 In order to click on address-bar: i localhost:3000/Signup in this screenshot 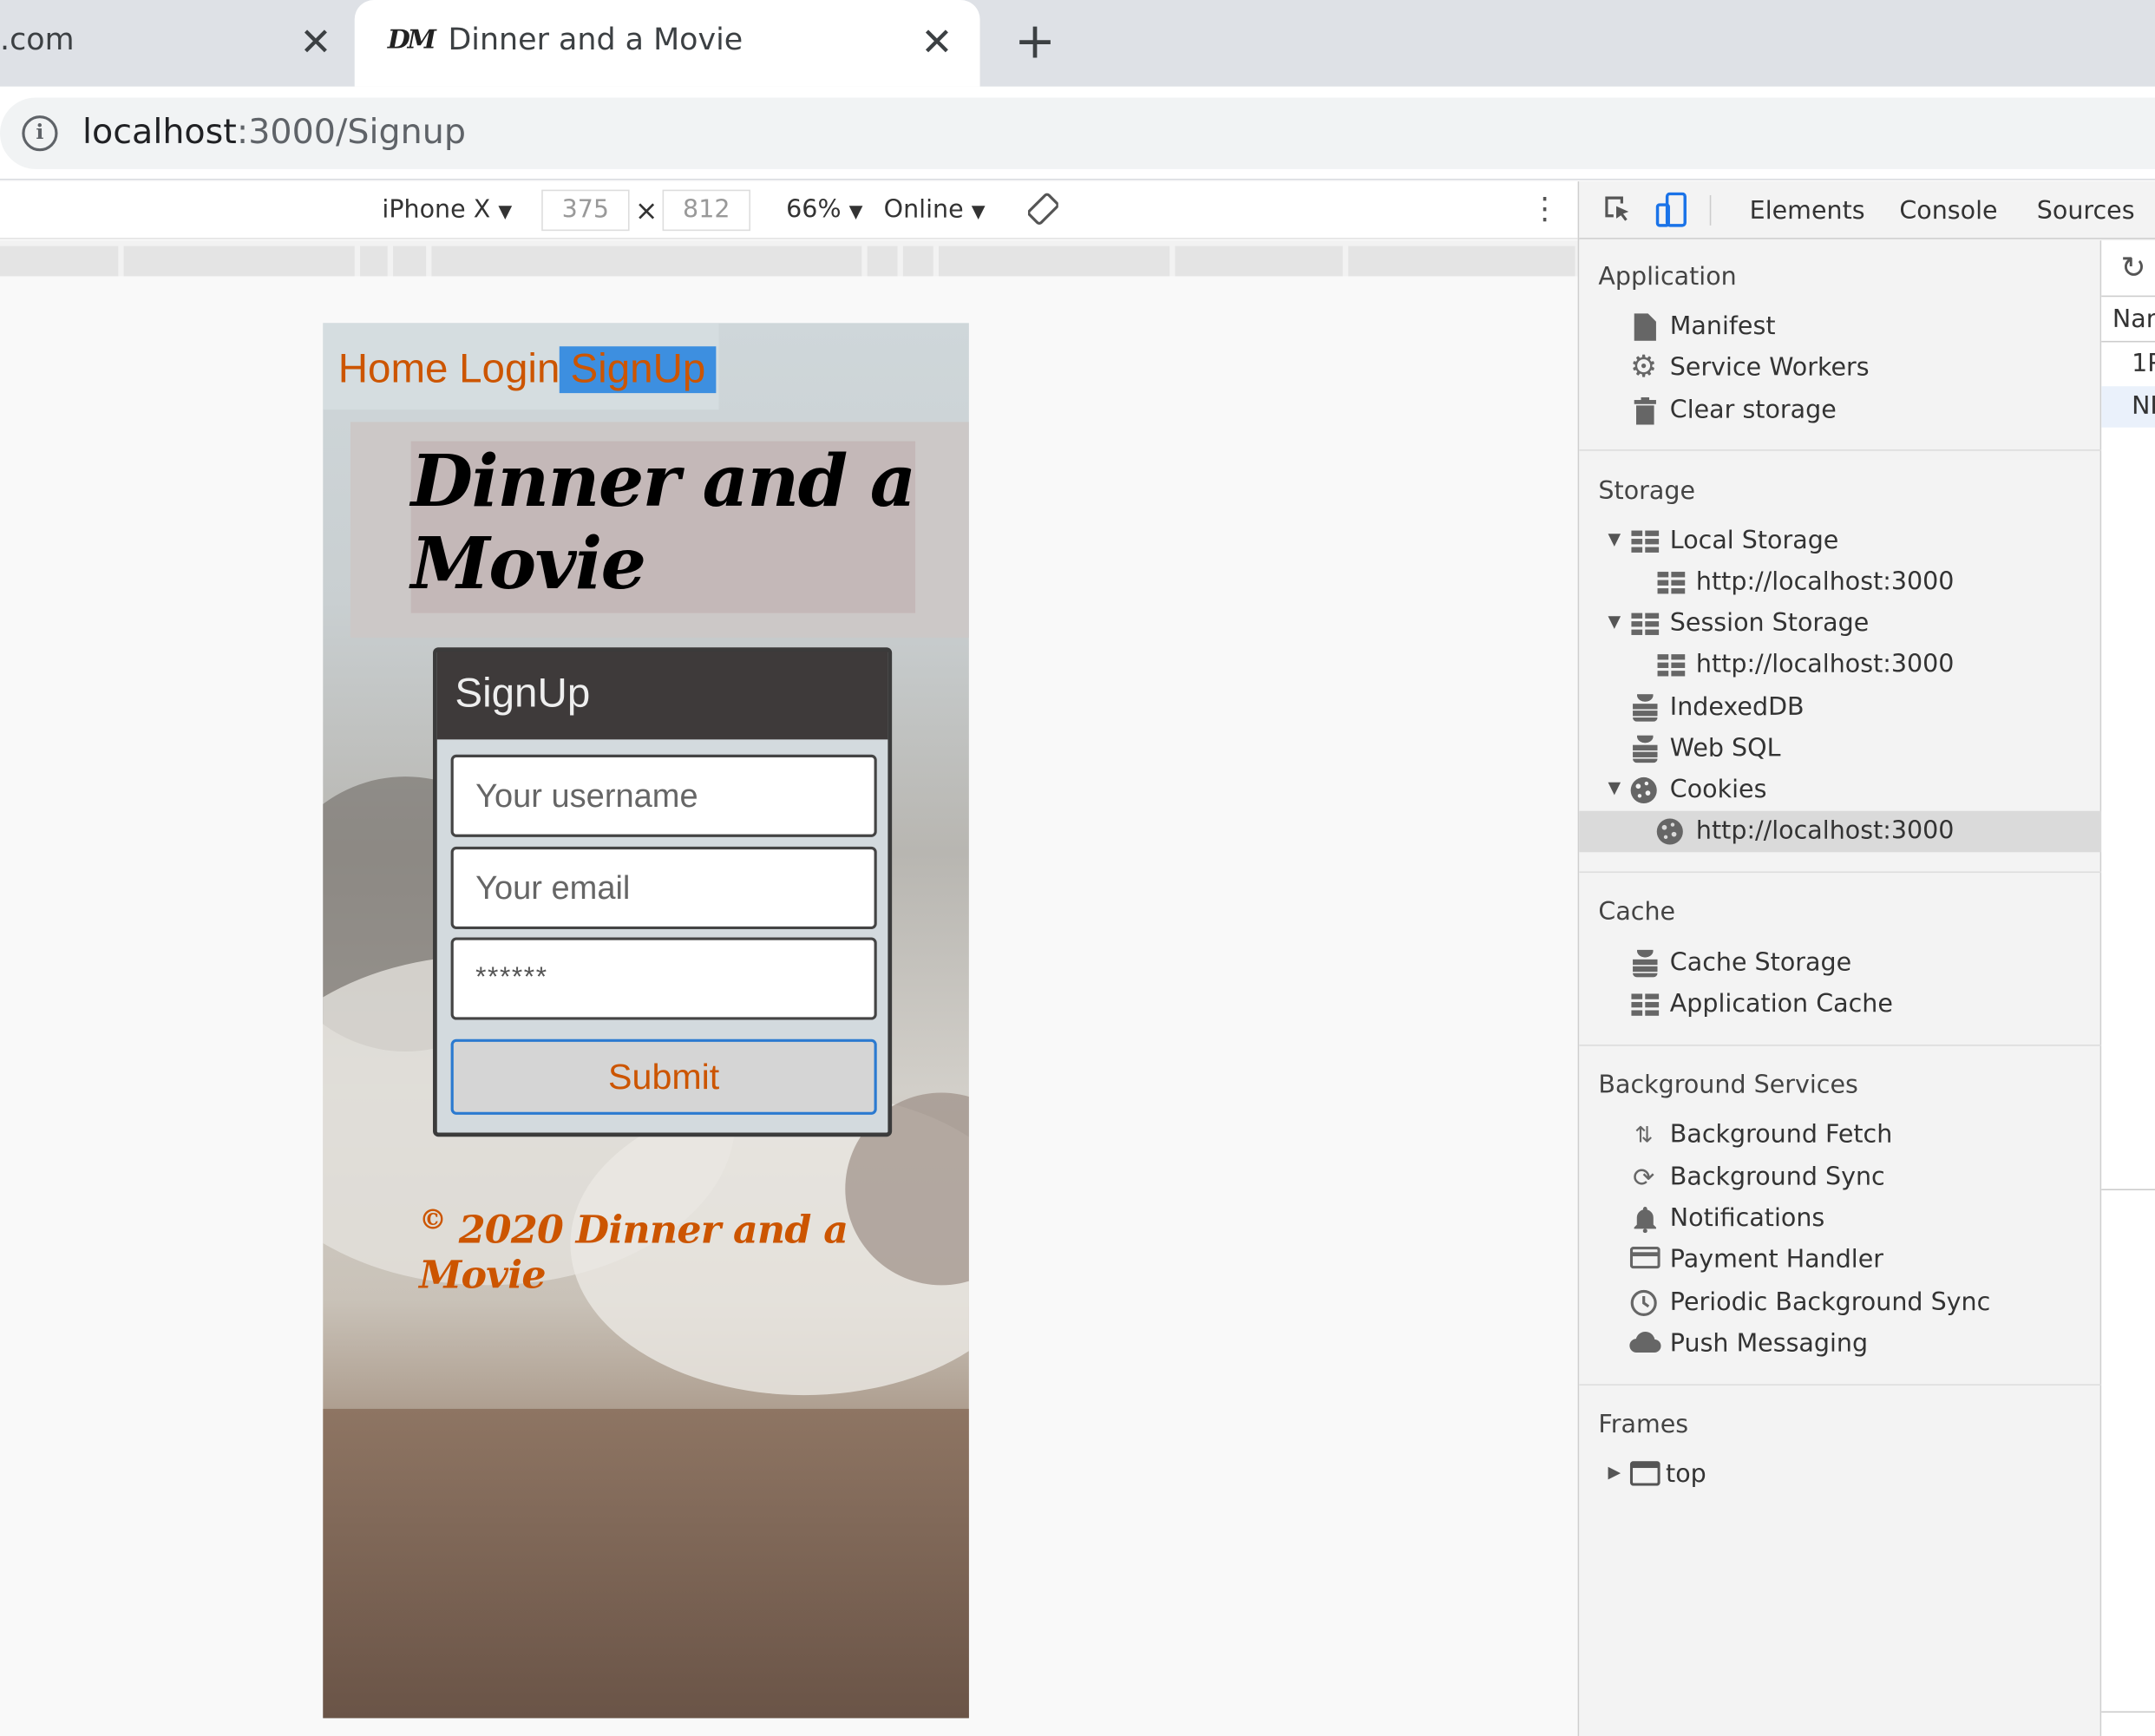, I will do `click(1077, 133)`.